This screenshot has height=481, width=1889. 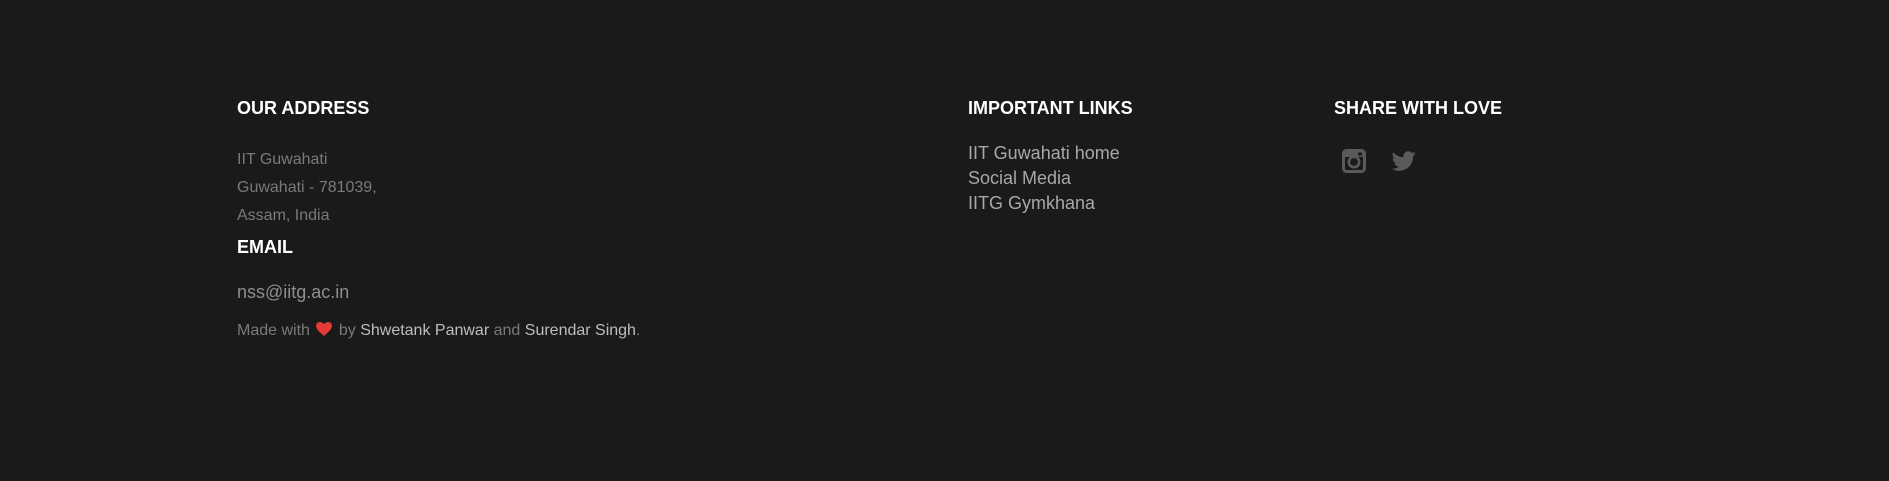 I want to click on instagram-icon, so click(x=1354, y=161).